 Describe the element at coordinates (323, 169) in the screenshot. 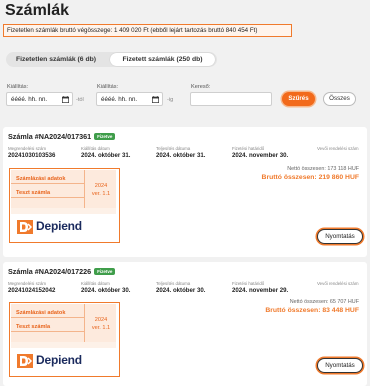

I see `net-total: Nettó összesen: 173 118 HUF` at that location.